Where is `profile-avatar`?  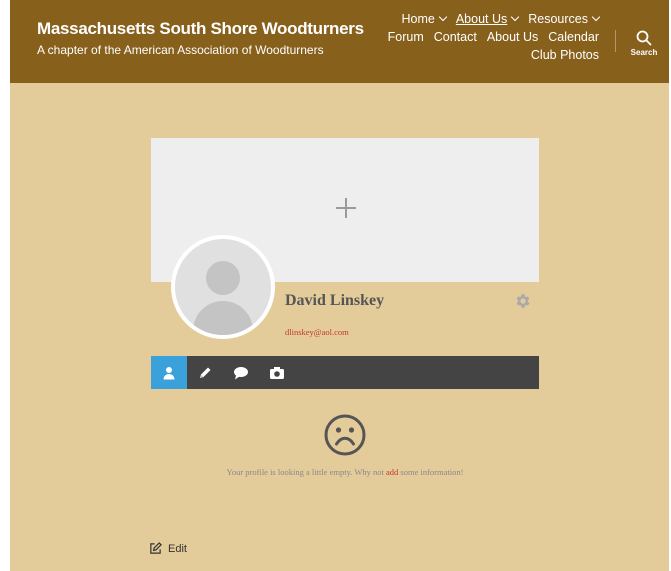
profile-avatar is located at coordinates (223, 287).